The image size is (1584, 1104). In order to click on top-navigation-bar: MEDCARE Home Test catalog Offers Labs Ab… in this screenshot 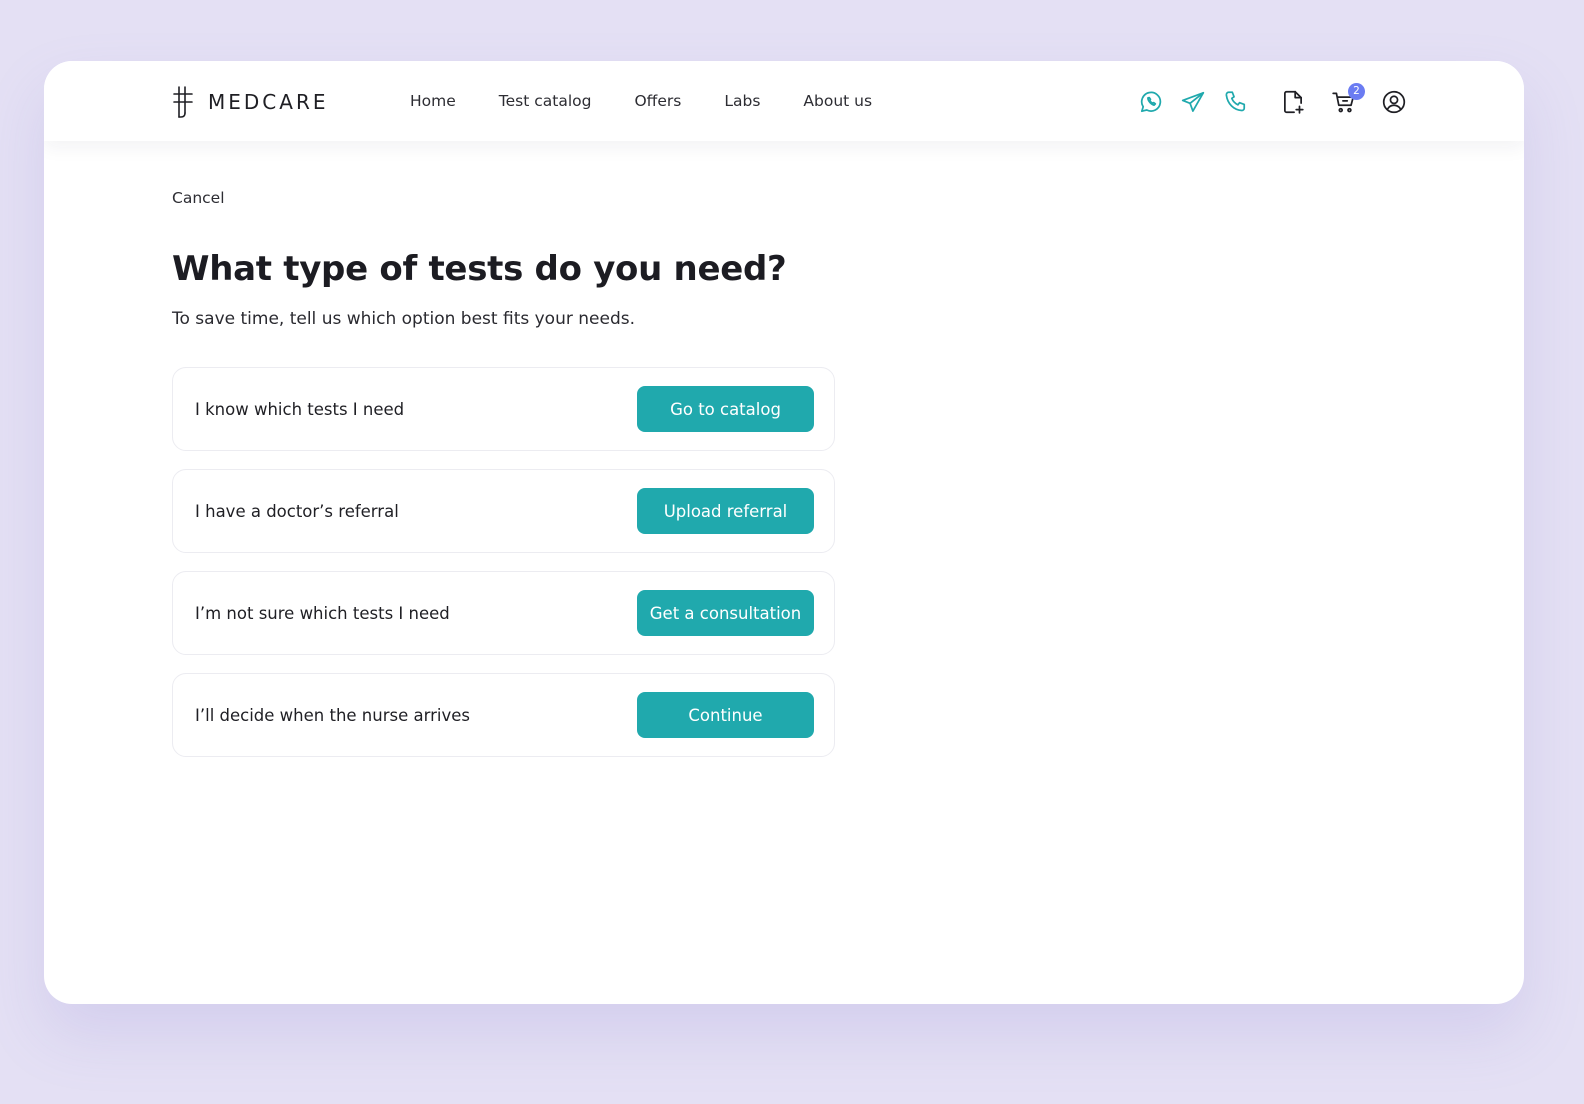, I will do `click(784, 101)`.